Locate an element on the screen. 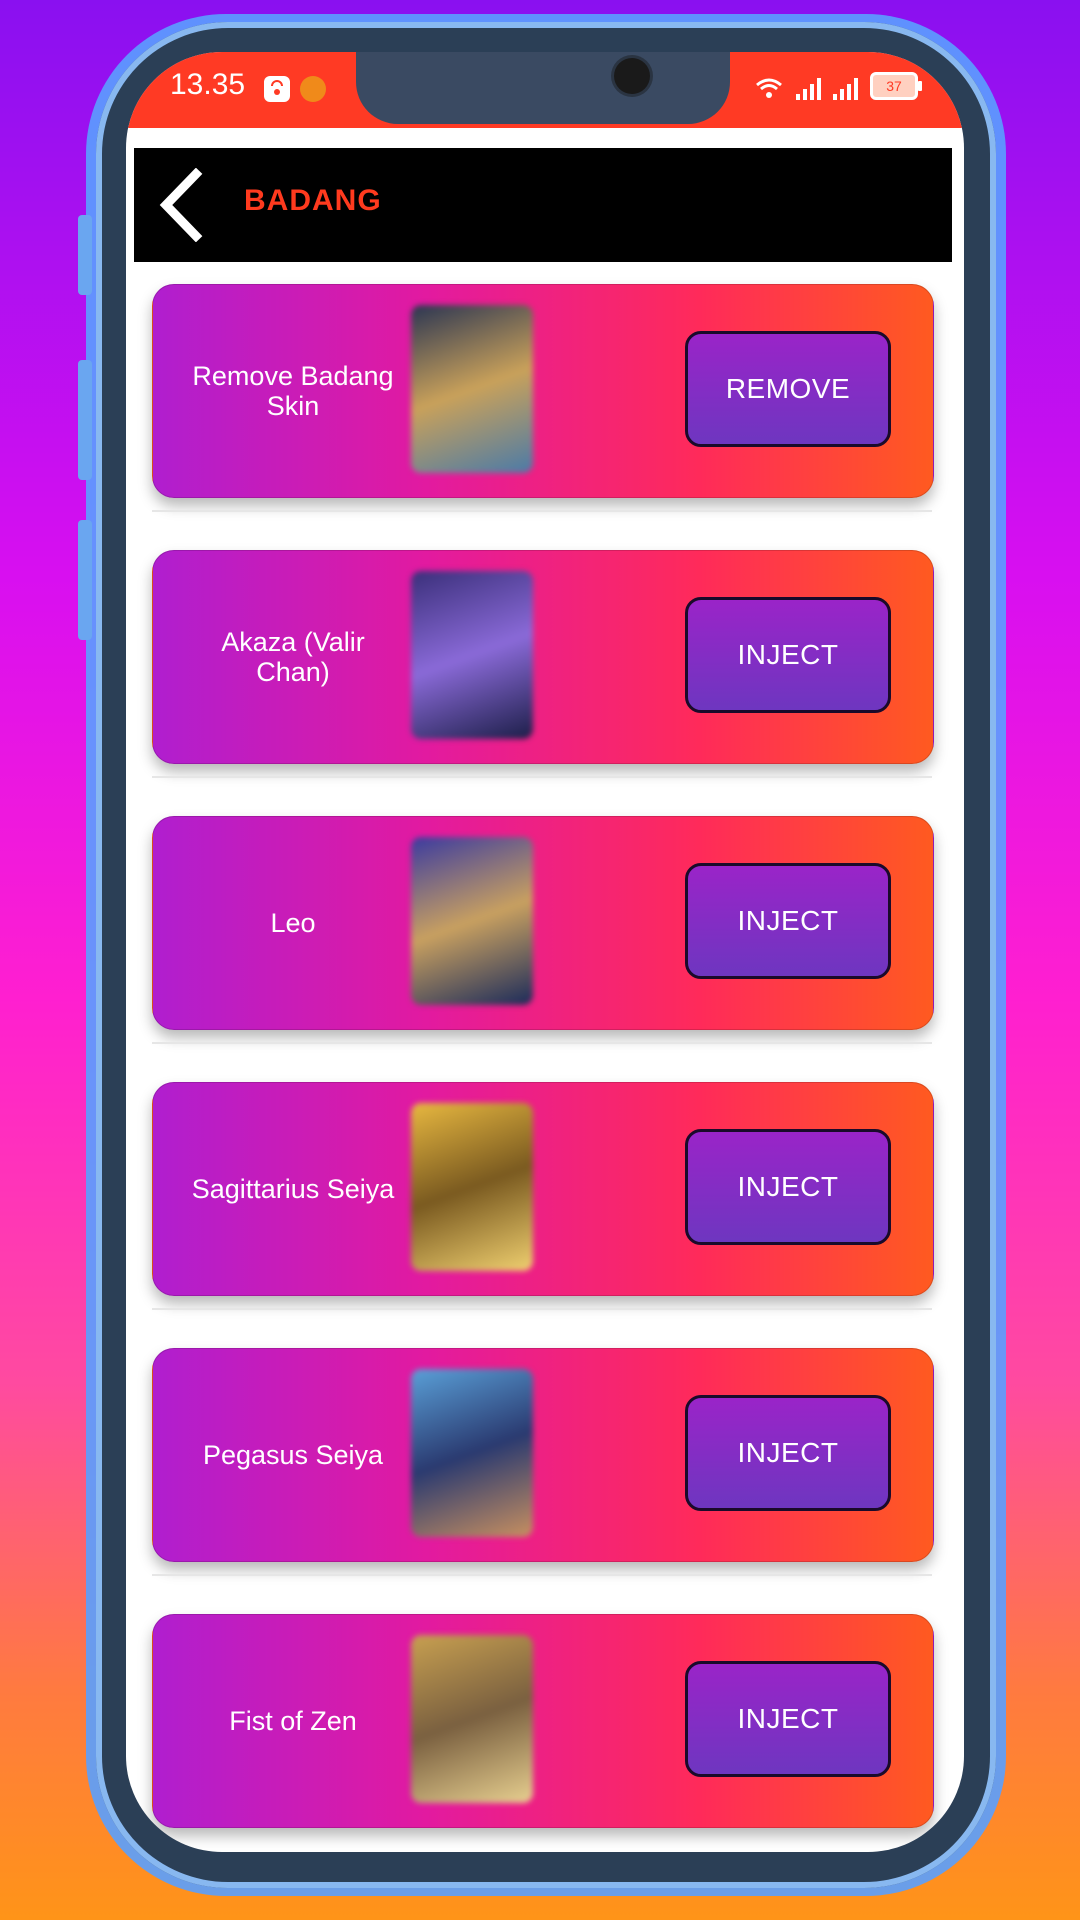  skin-card: Sagittarius Seiya INJECT is located at coordinates (543, 1189).